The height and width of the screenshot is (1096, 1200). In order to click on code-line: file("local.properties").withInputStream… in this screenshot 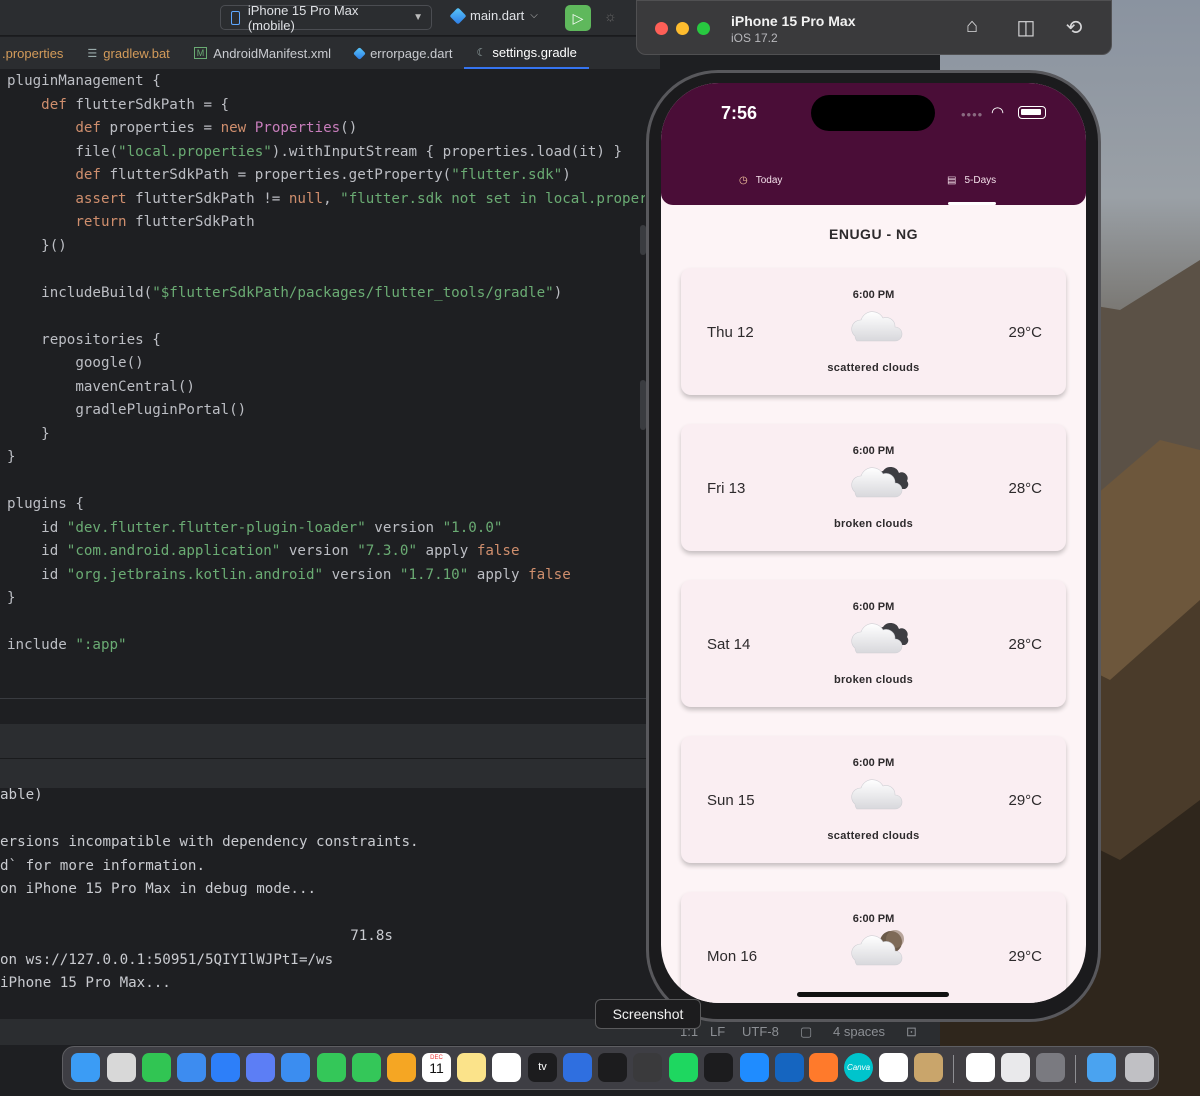, I will do `click(326, 153)`.